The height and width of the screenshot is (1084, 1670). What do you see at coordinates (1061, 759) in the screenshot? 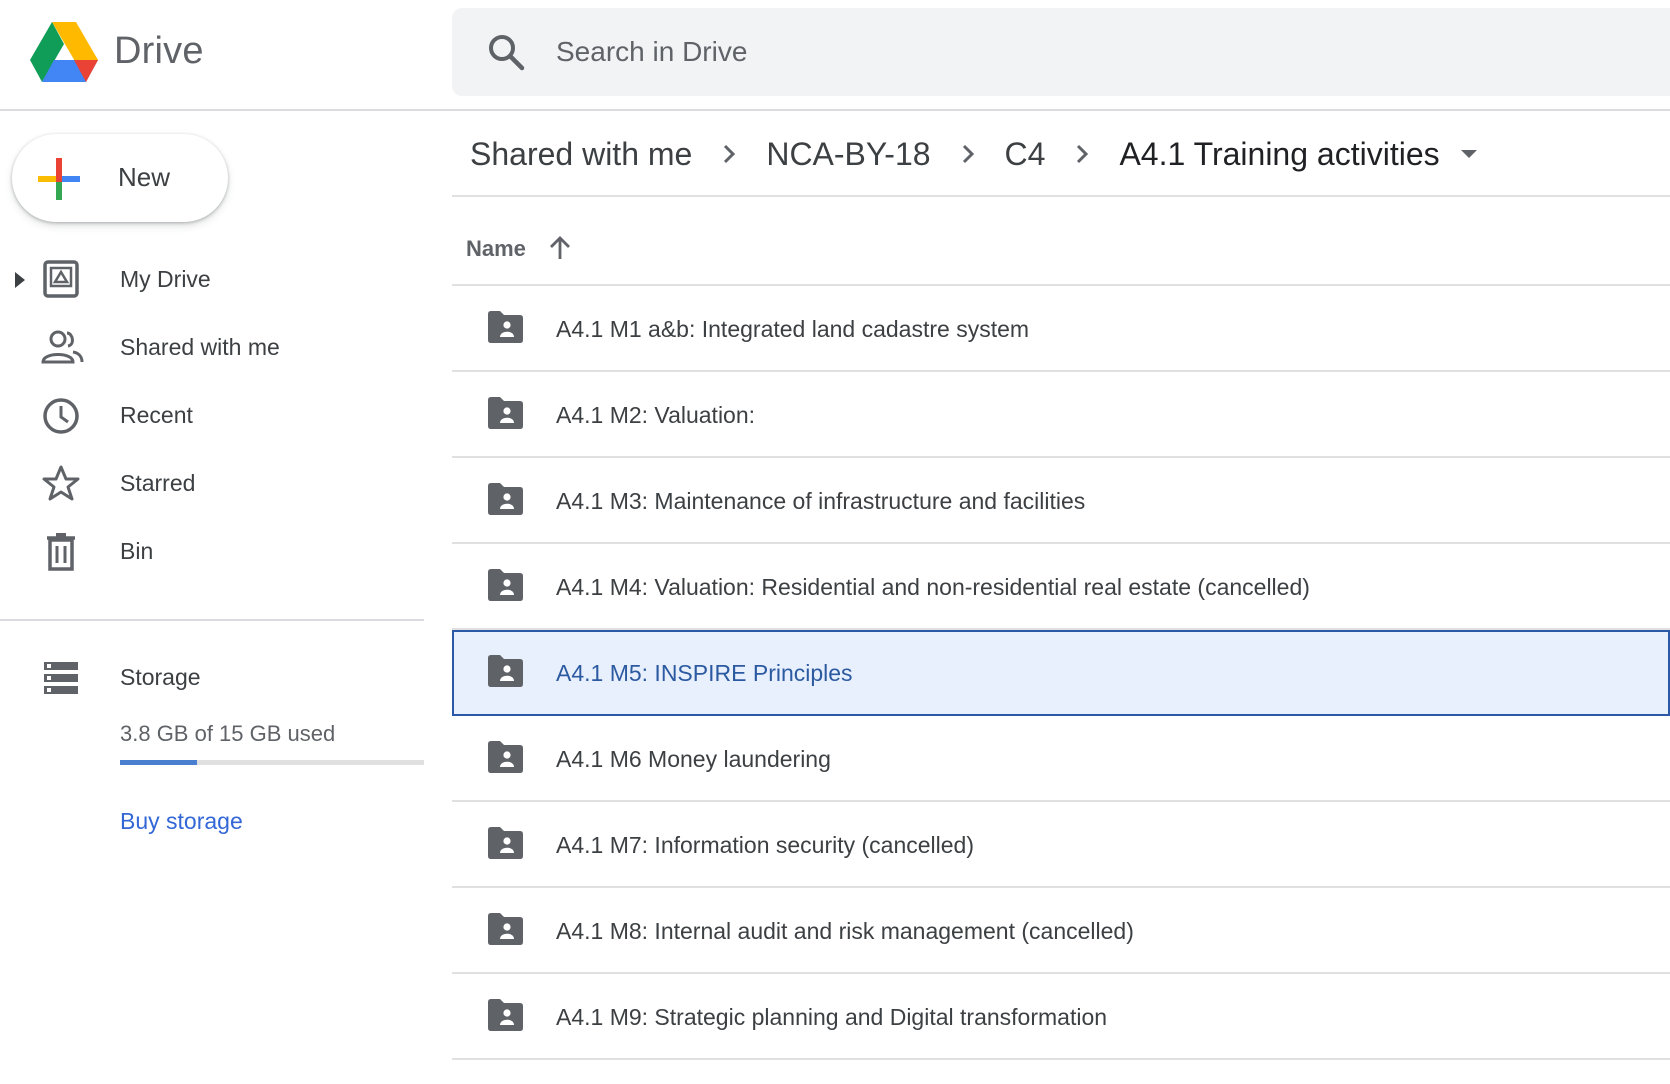
I see `table-row: A4.1 M6 Money laundering` at bounding box center [1061, 759].